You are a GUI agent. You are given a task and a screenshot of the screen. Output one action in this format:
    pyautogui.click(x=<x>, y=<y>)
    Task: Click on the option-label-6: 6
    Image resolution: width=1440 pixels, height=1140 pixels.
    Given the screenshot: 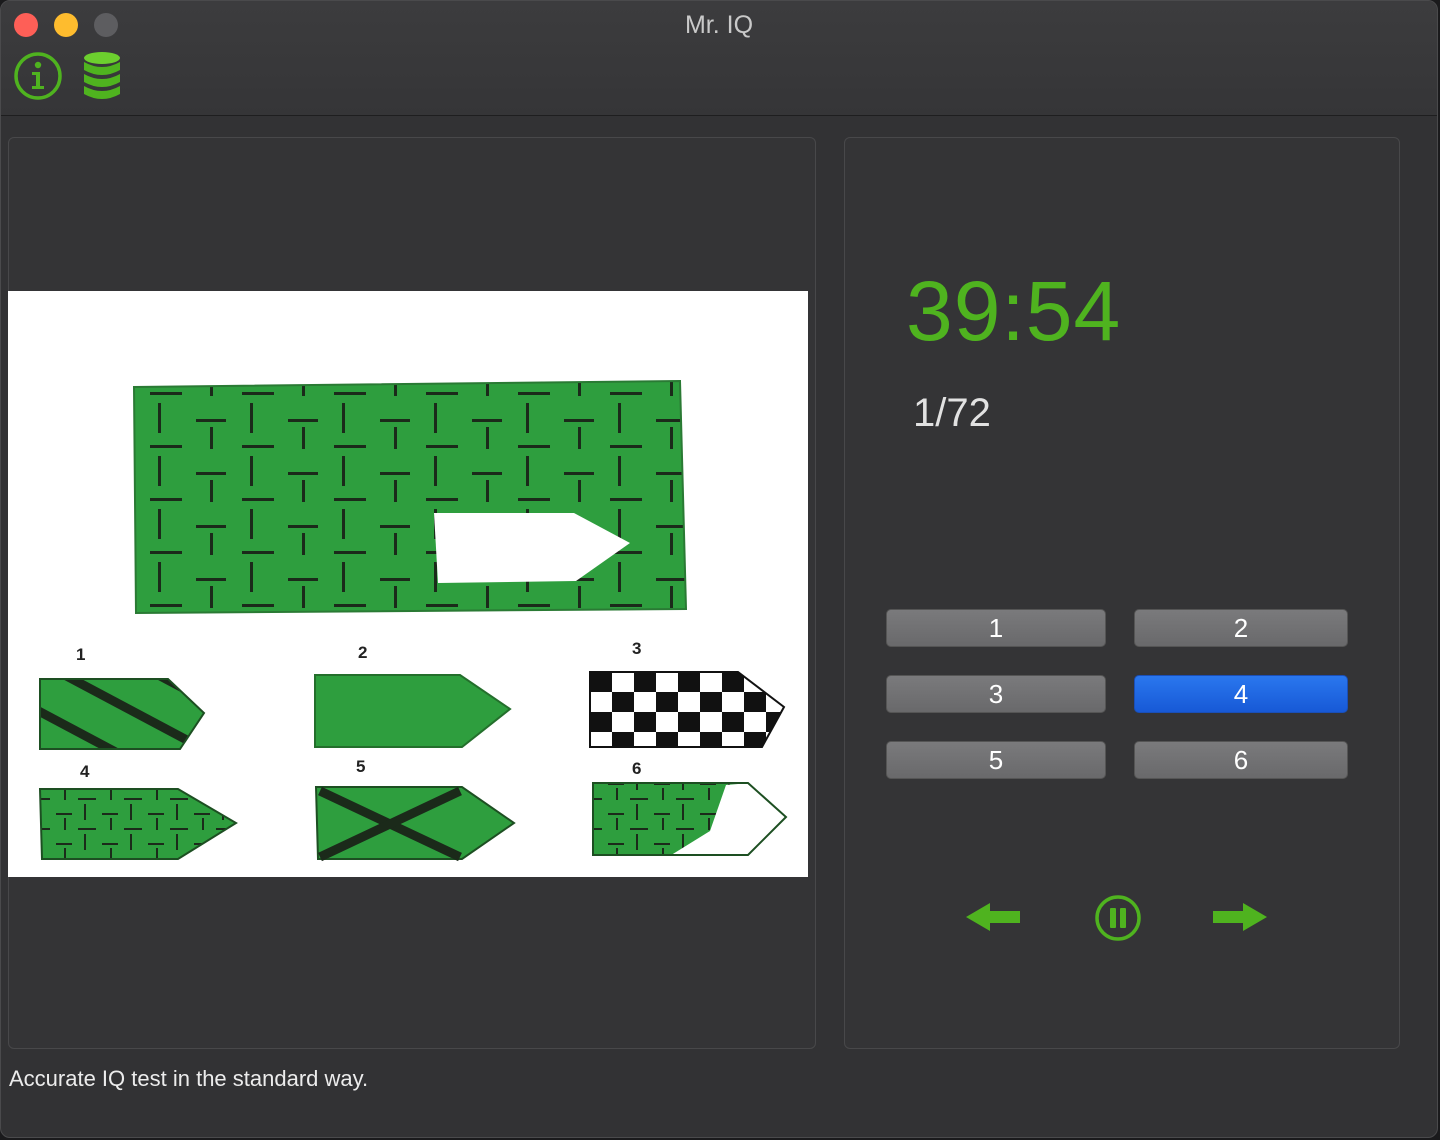 What is the action you would take?
    pyautogui.click(x=636, y=768)
    